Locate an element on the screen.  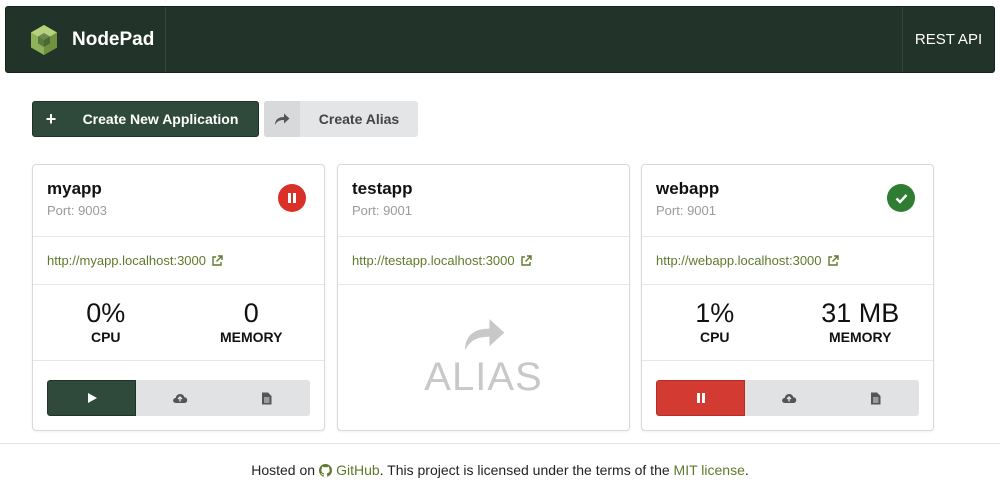
create-alias-button: Create Alias is located at coordinates (341, 119).